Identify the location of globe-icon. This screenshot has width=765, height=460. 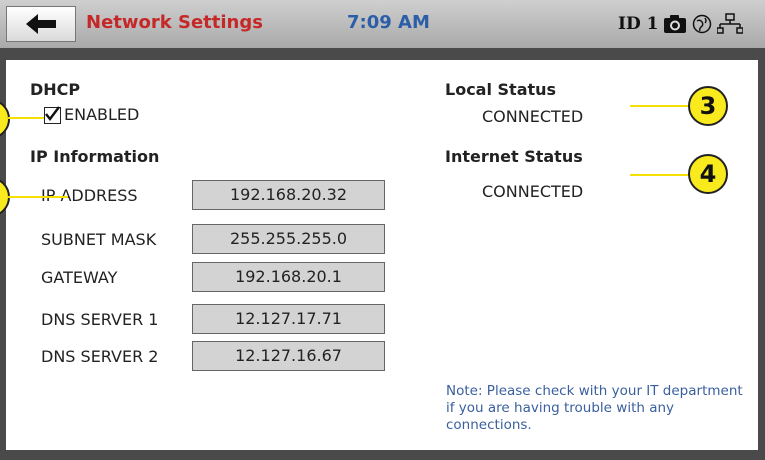
(702, 24).